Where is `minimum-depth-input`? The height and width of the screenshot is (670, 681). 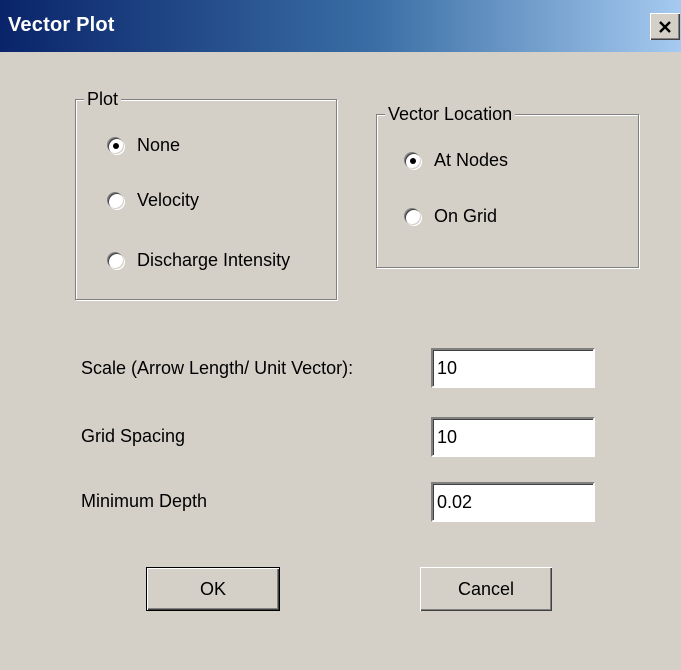 minimum-depth-input is located at coordinates (513, 502).